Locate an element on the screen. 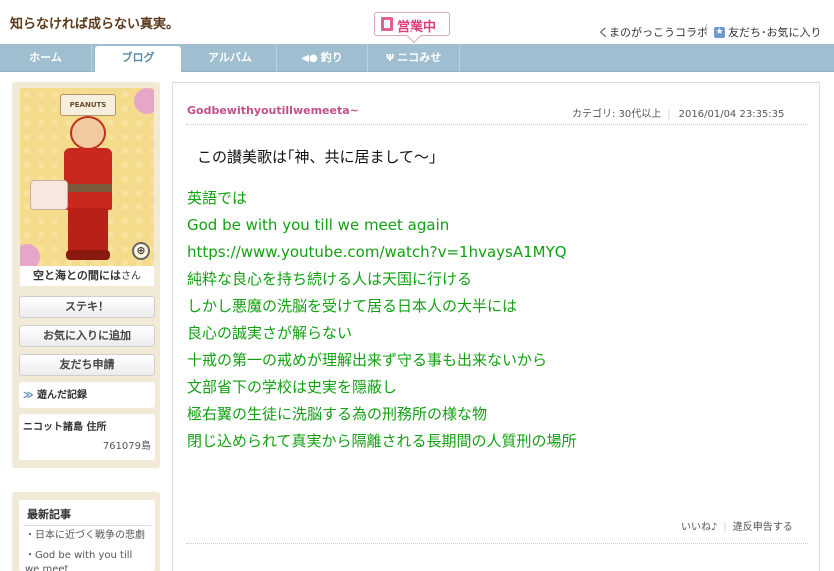  footer-divider is located at coordinates (497, 543).